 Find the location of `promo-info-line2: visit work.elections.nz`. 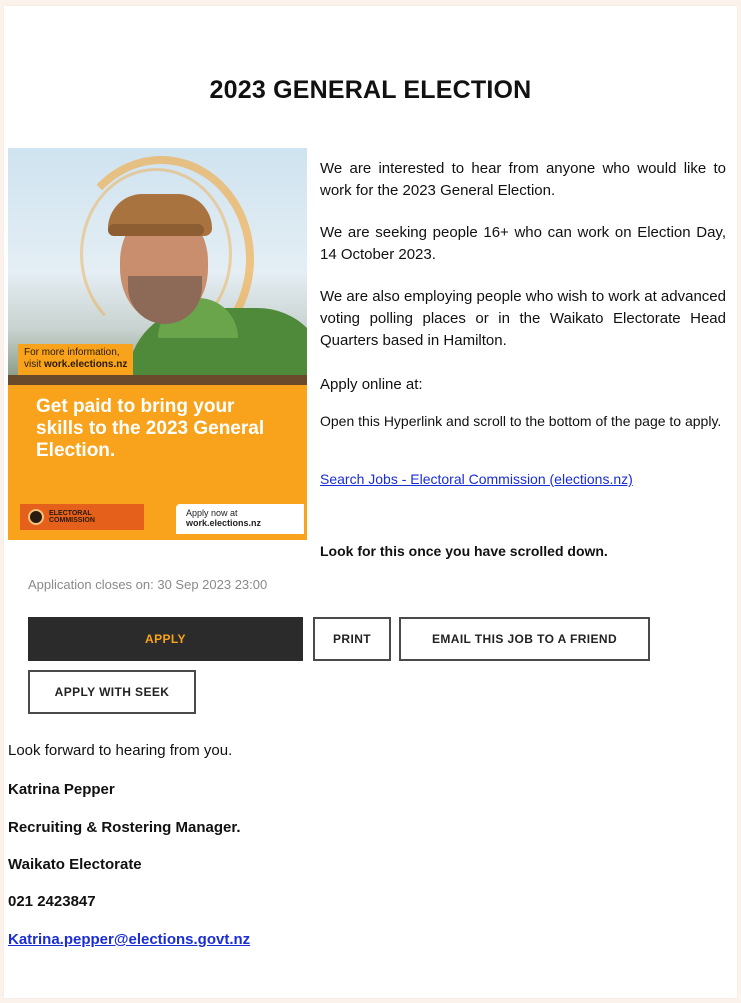

promo-info-line2: visit work.elections.nz is located at coordinates (75, 365).